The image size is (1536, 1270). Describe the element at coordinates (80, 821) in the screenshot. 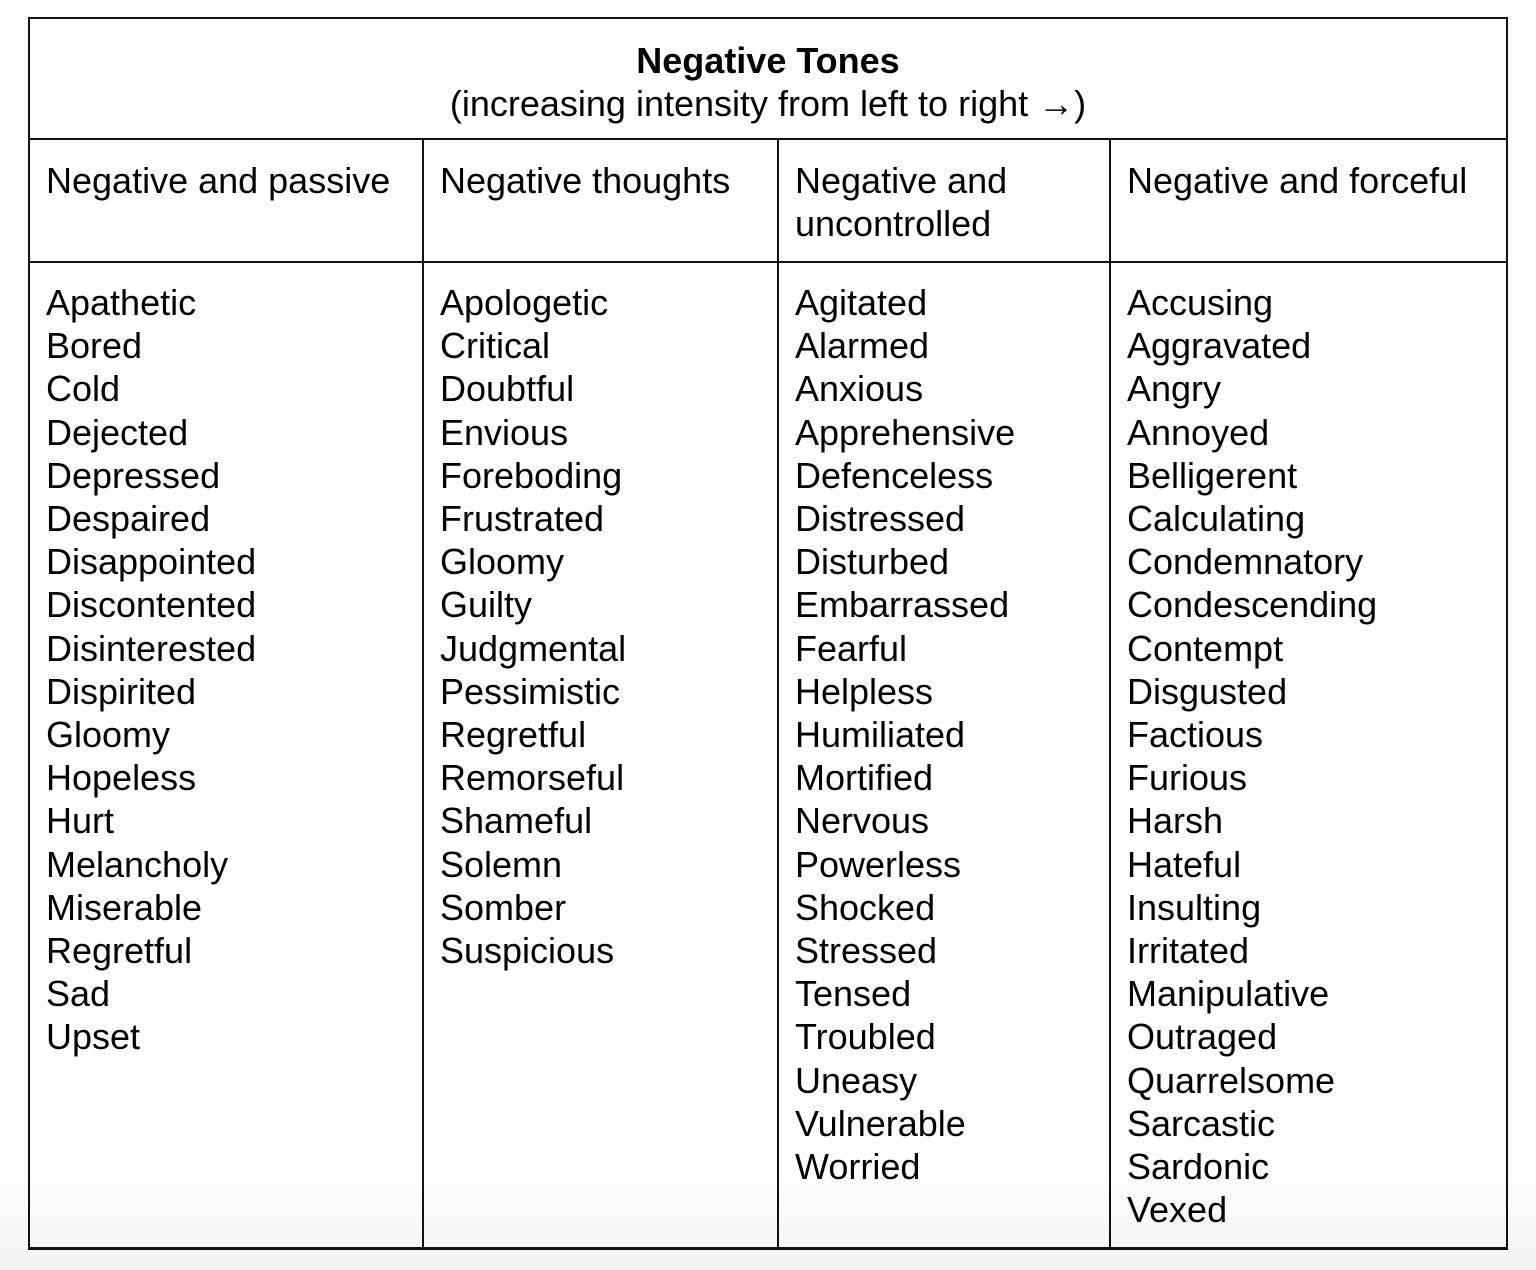

I see `tone-word: Hurt` at that location.